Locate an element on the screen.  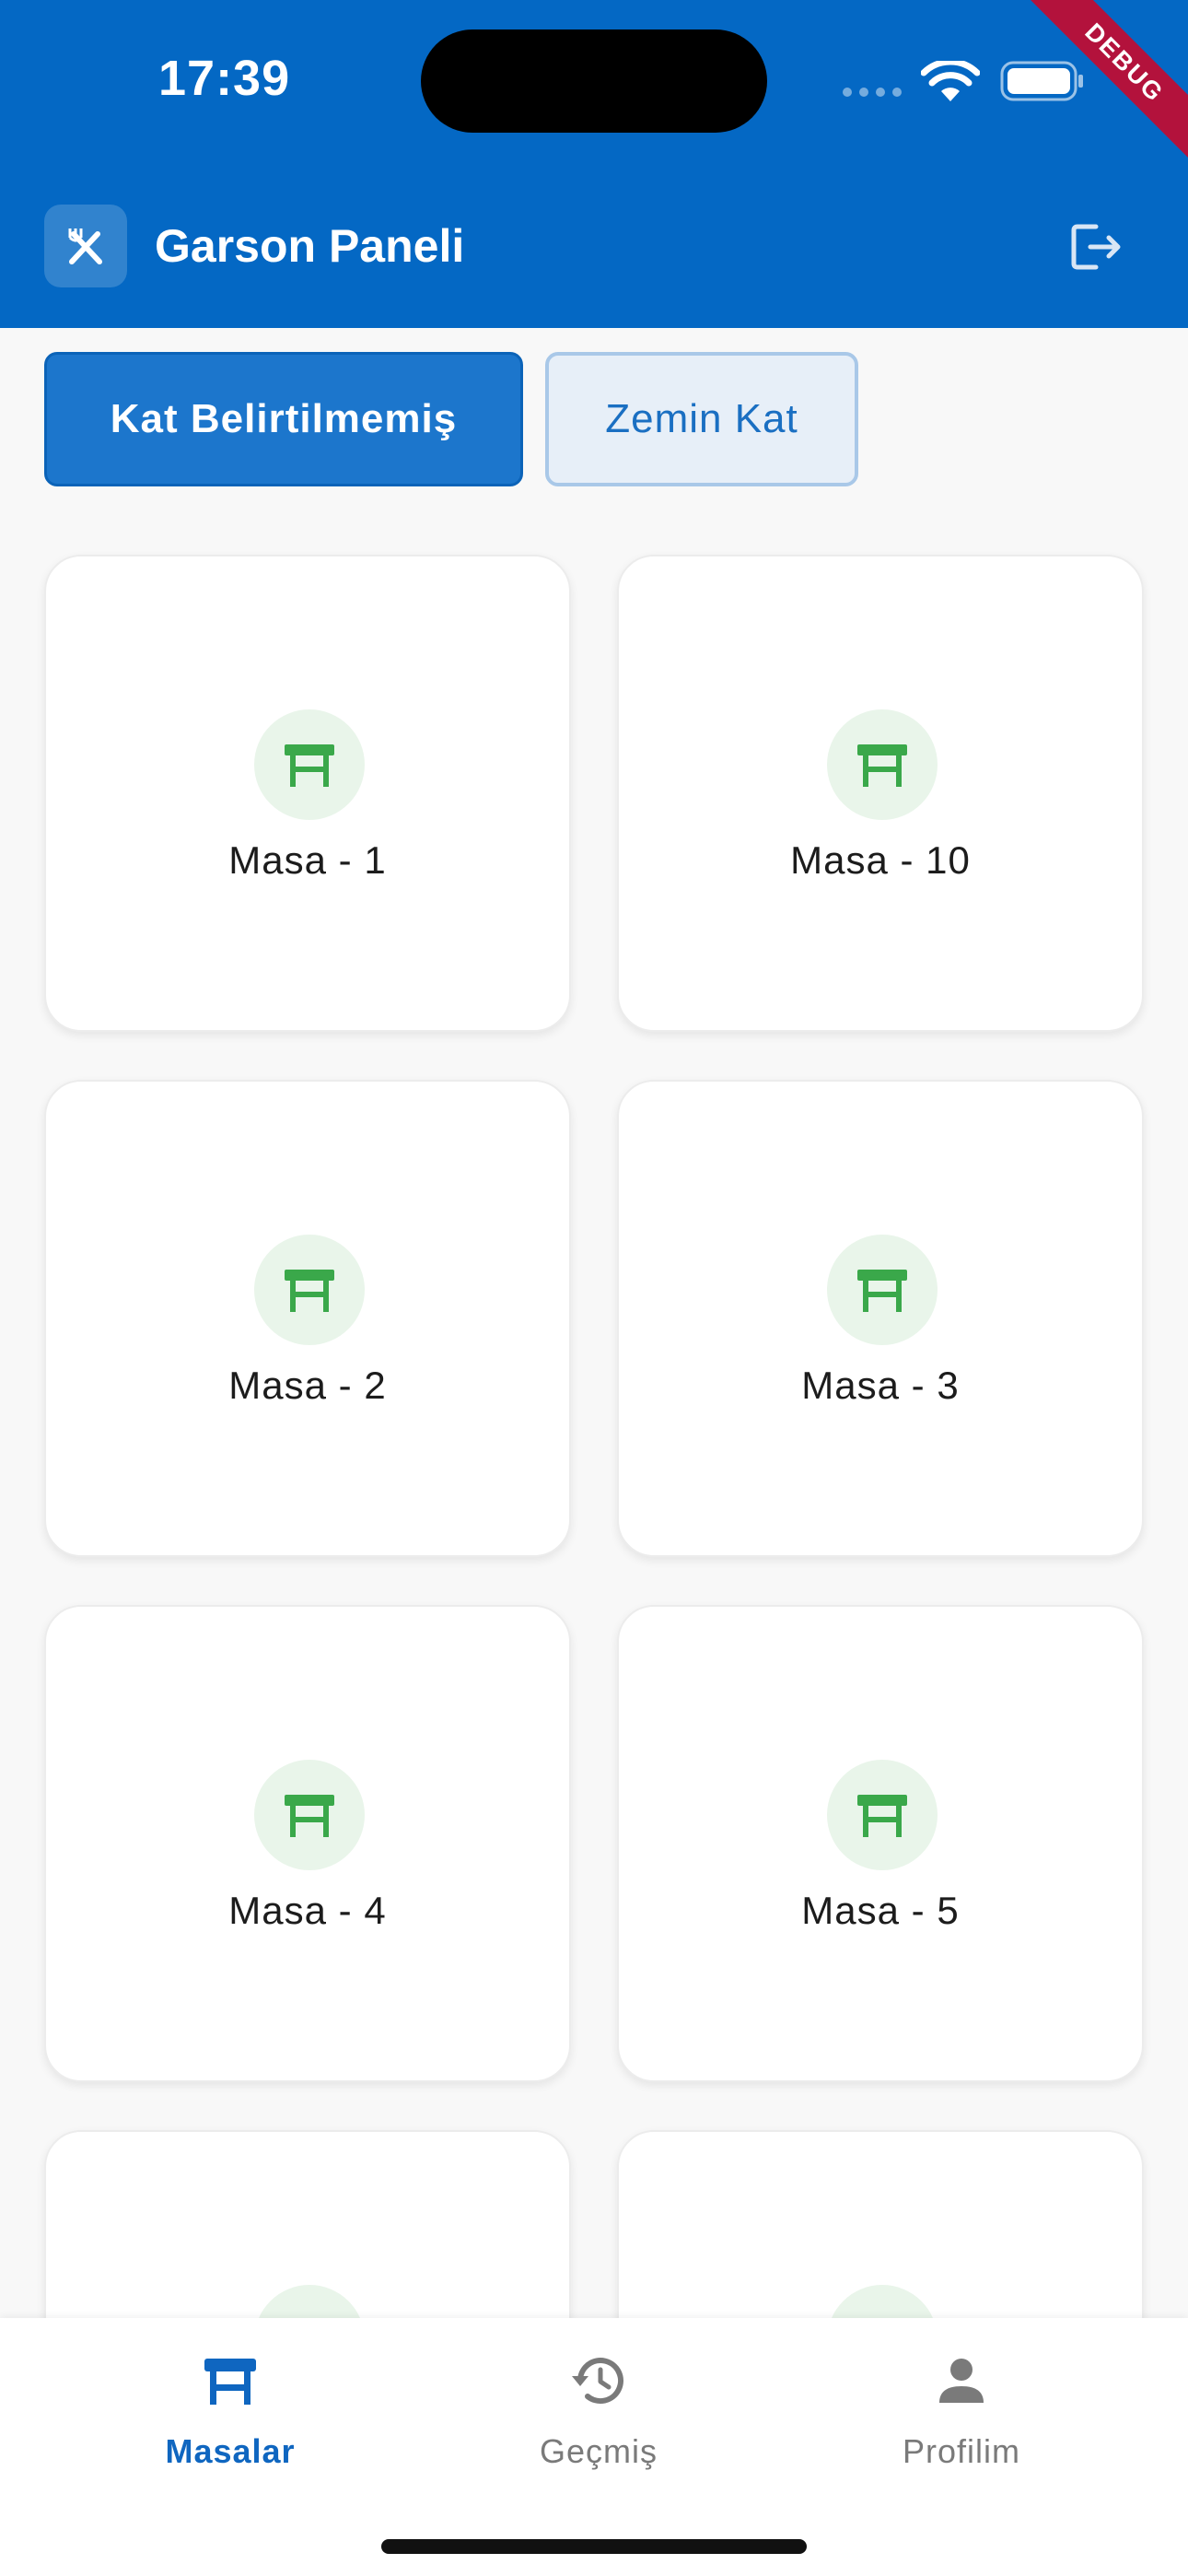
table-card: Masa - 2 is located at coordinates (307, 1318).